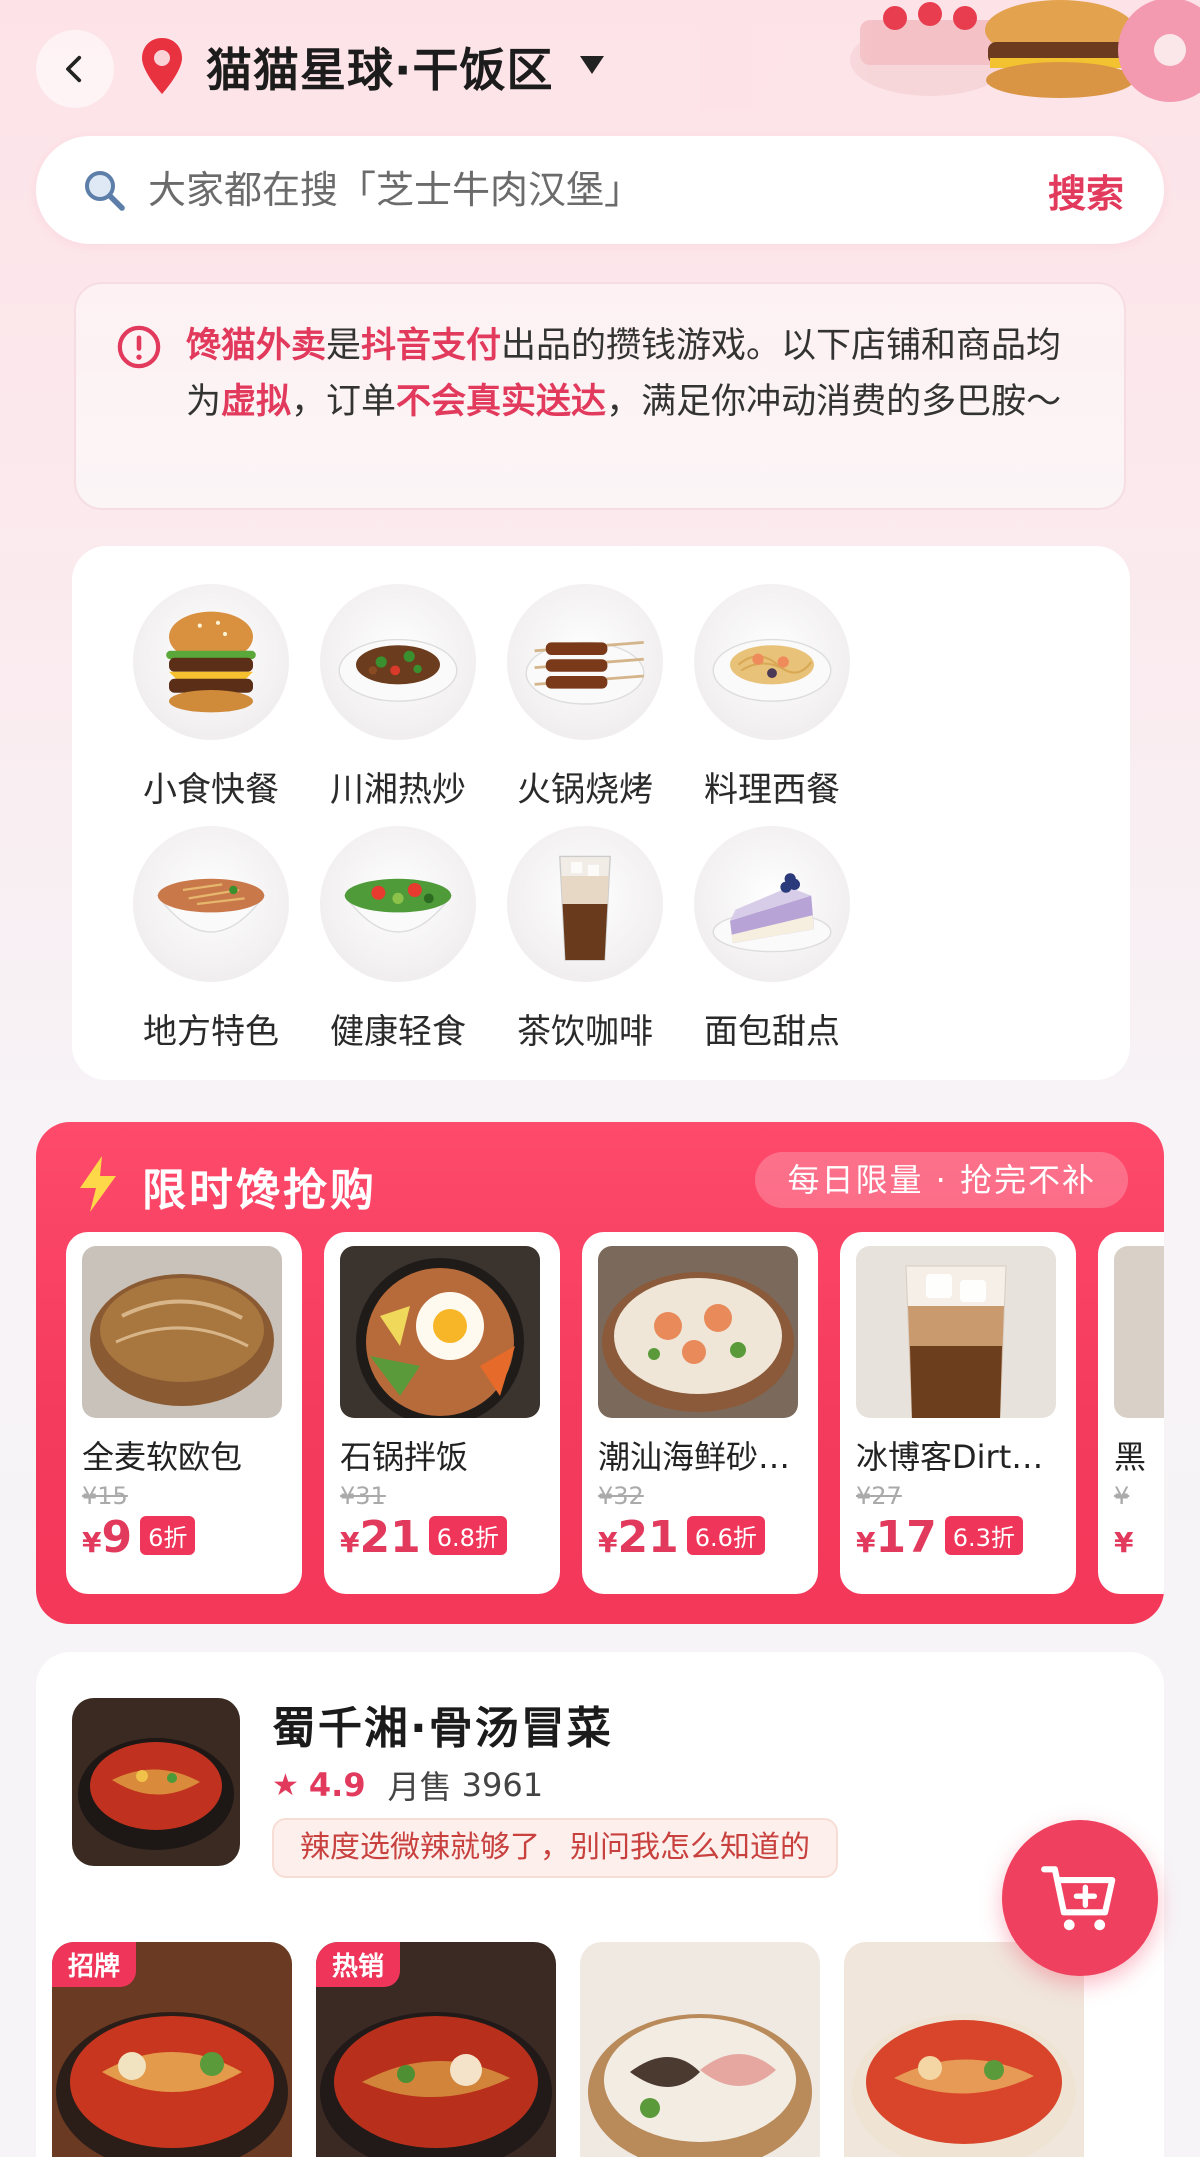  What do you see at coordinates (906, 1537) in the screenshot?
I see `deal-price-value: 17` at bounding box center [906, 1537].